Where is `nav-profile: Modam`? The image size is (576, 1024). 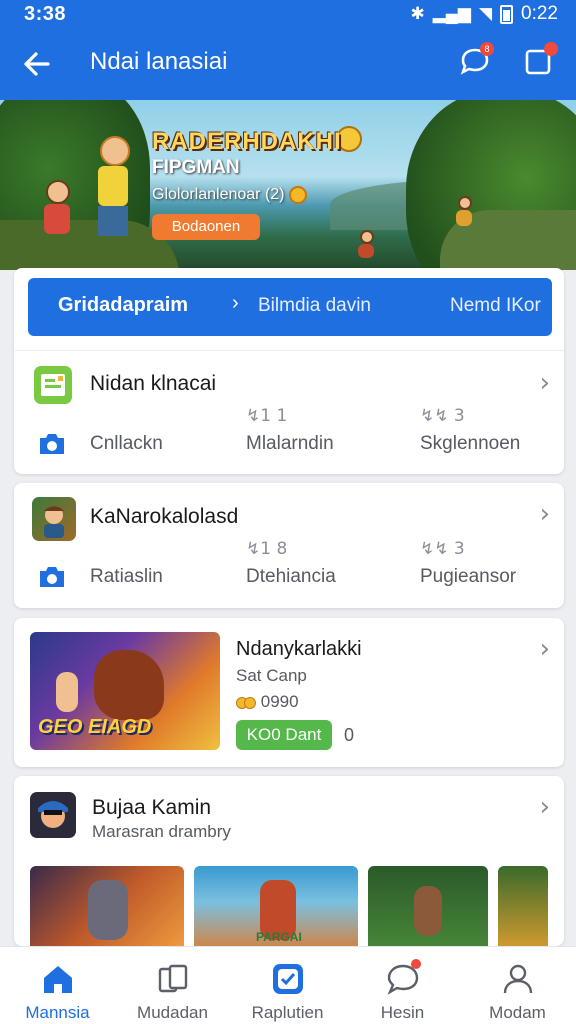
nav-profile: Modam is located at coordinates (517, 985).